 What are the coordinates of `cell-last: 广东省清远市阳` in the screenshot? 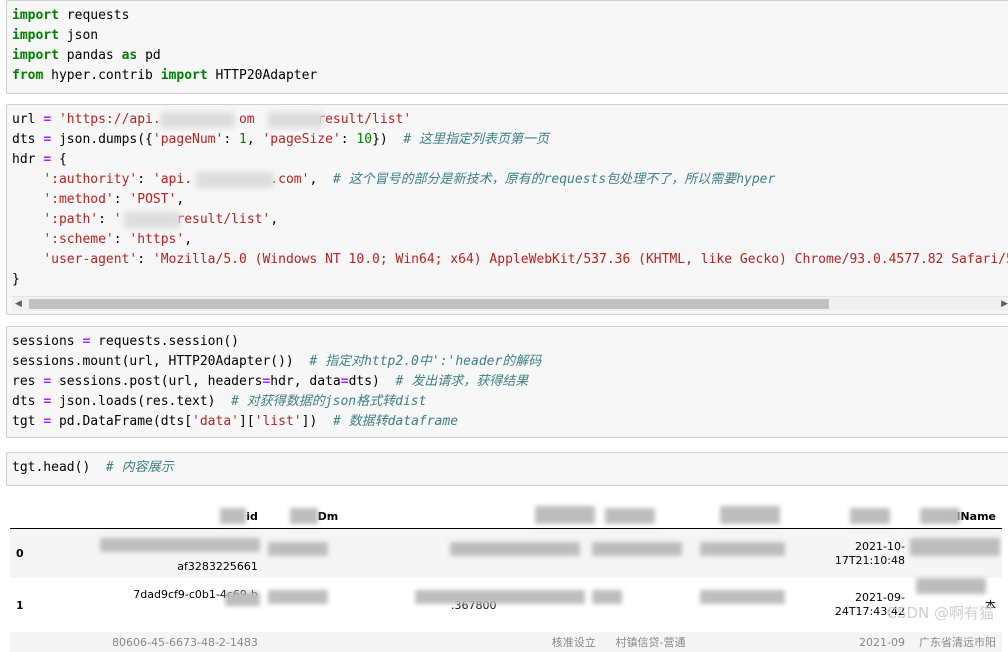 It's located at (956, 642).